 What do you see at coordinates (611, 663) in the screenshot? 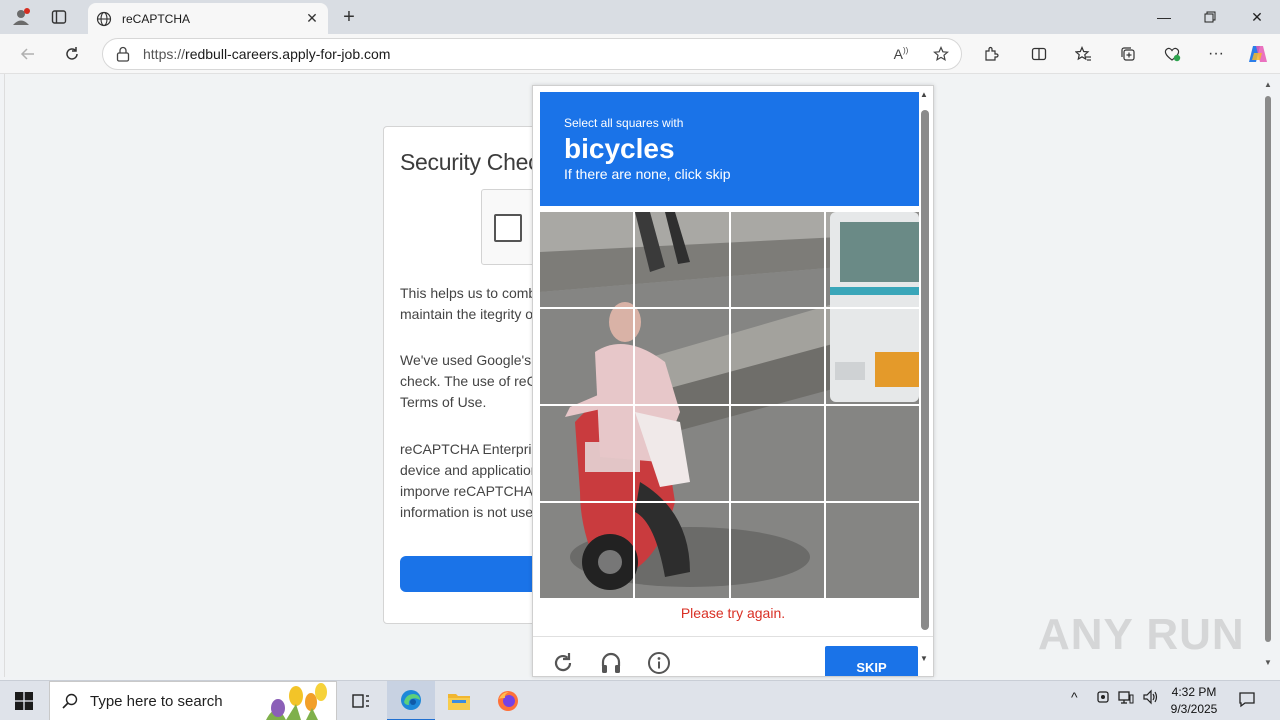
I see `audio-challenge-icon` at bounding box center [611, 663].